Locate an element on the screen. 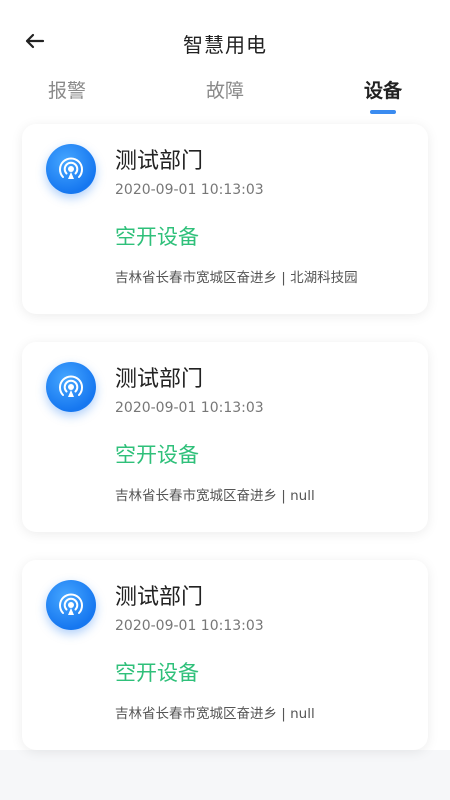  tab-fault-label: 故障 is located at coordinates (224, 91).